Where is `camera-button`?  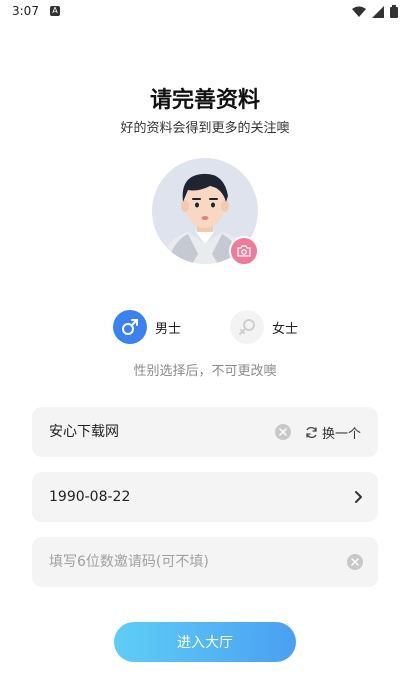 camera-button is located at coordinates (244, 251).